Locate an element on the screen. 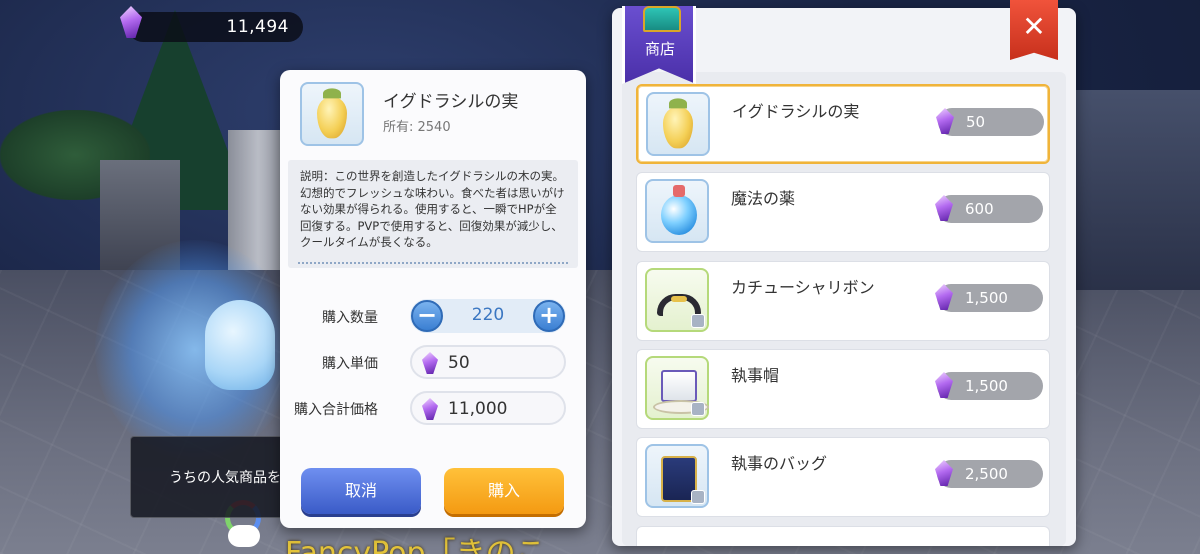 This screenshot has width=1200, height=554. shop-item-price: 2,500 is located at coordinates (989, 474).